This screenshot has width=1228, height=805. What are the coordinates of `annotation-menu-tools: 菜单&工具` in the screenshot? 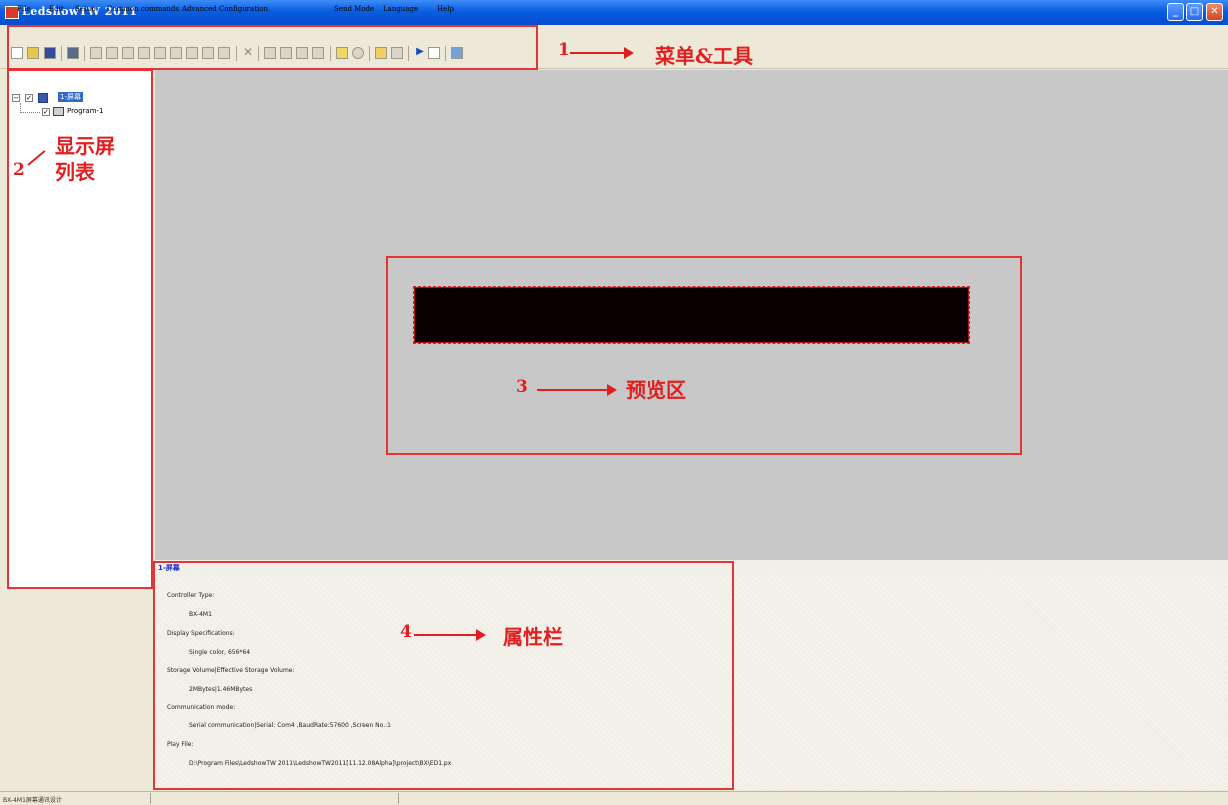 It's located at (704, 56).